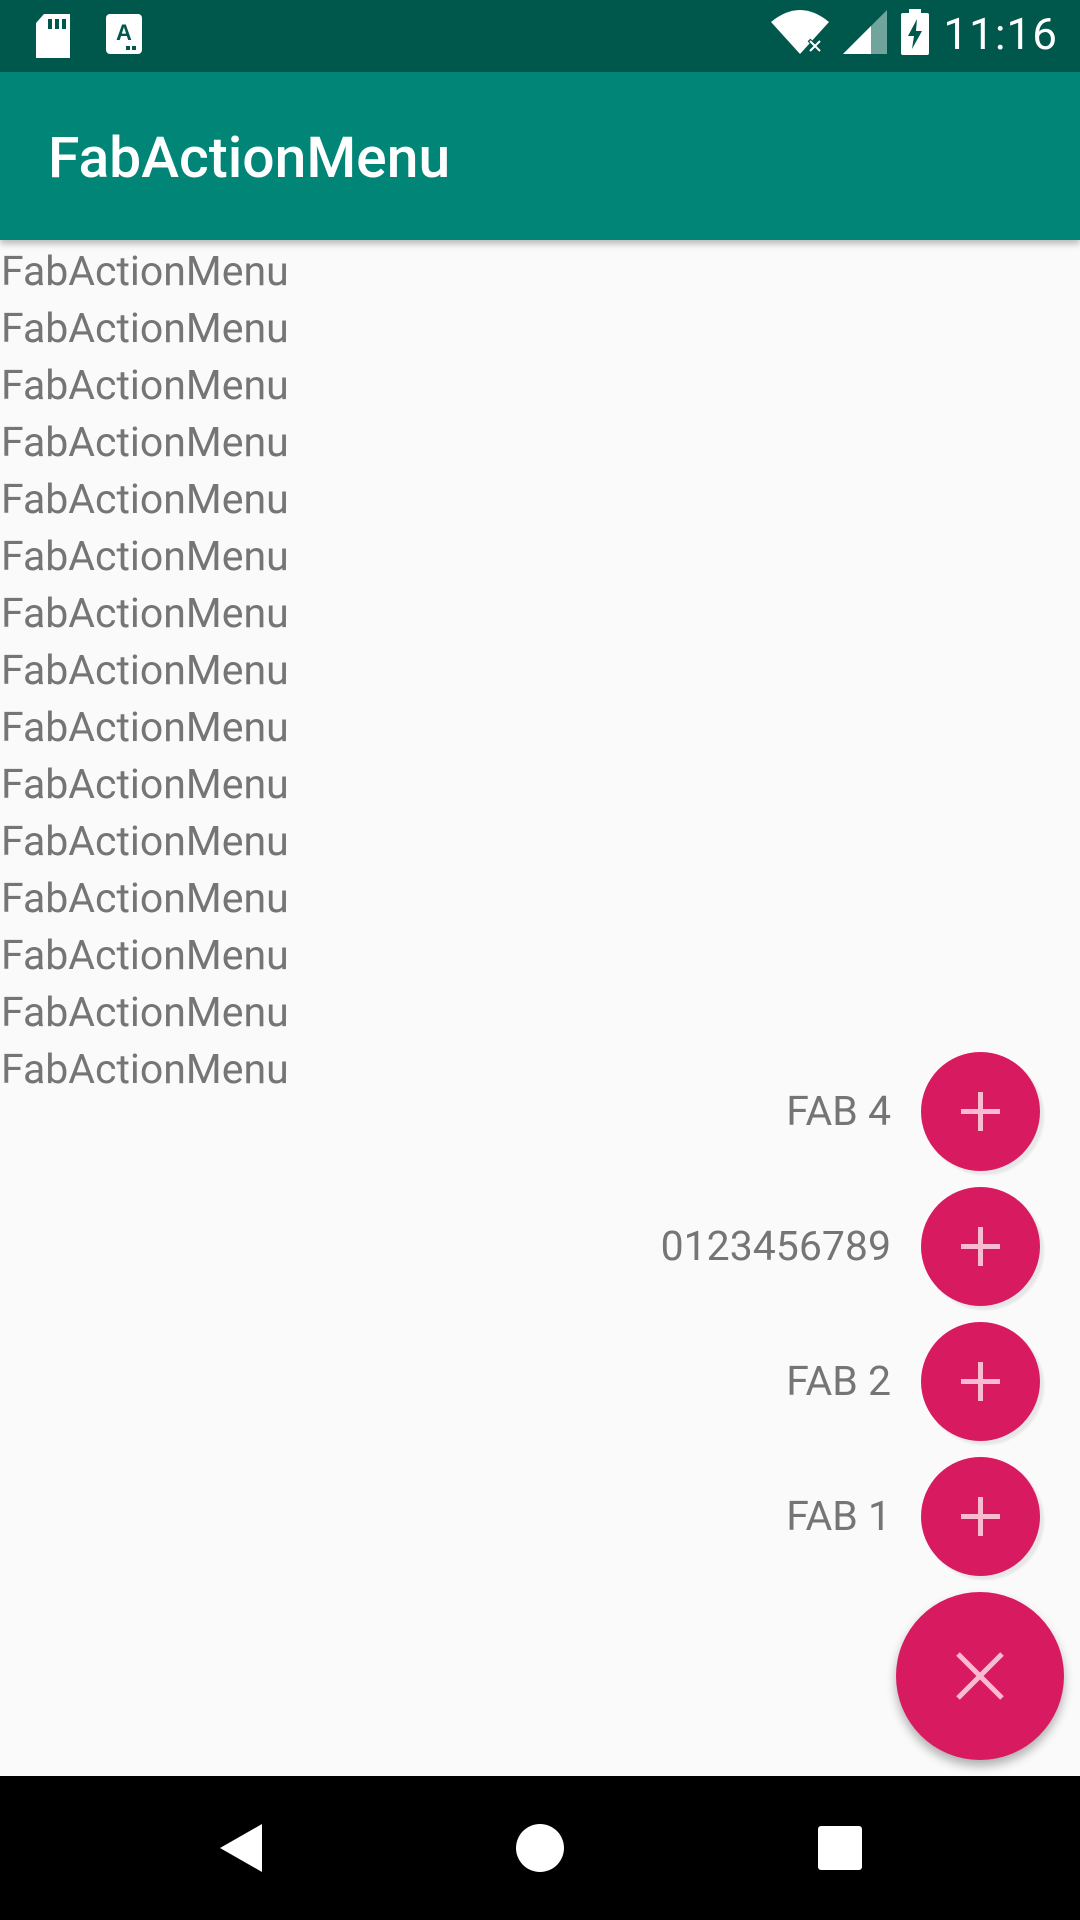 This screenshot has width=1080, height=1920. I want to click on sd-card-icon, so click(53, 38).